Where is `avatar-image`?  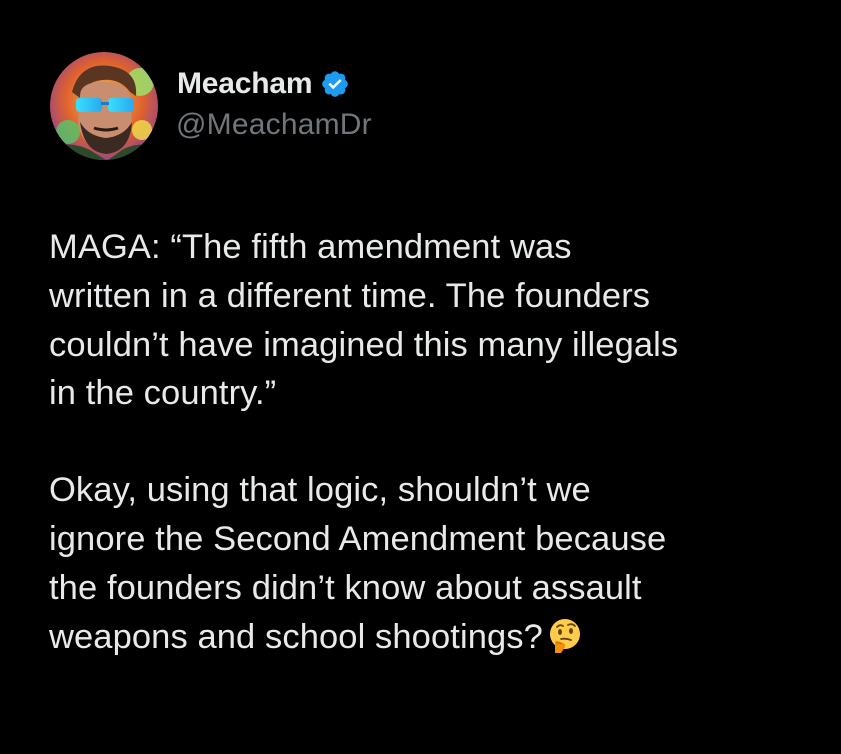
avatar-image is located at coordinates (104, 106).